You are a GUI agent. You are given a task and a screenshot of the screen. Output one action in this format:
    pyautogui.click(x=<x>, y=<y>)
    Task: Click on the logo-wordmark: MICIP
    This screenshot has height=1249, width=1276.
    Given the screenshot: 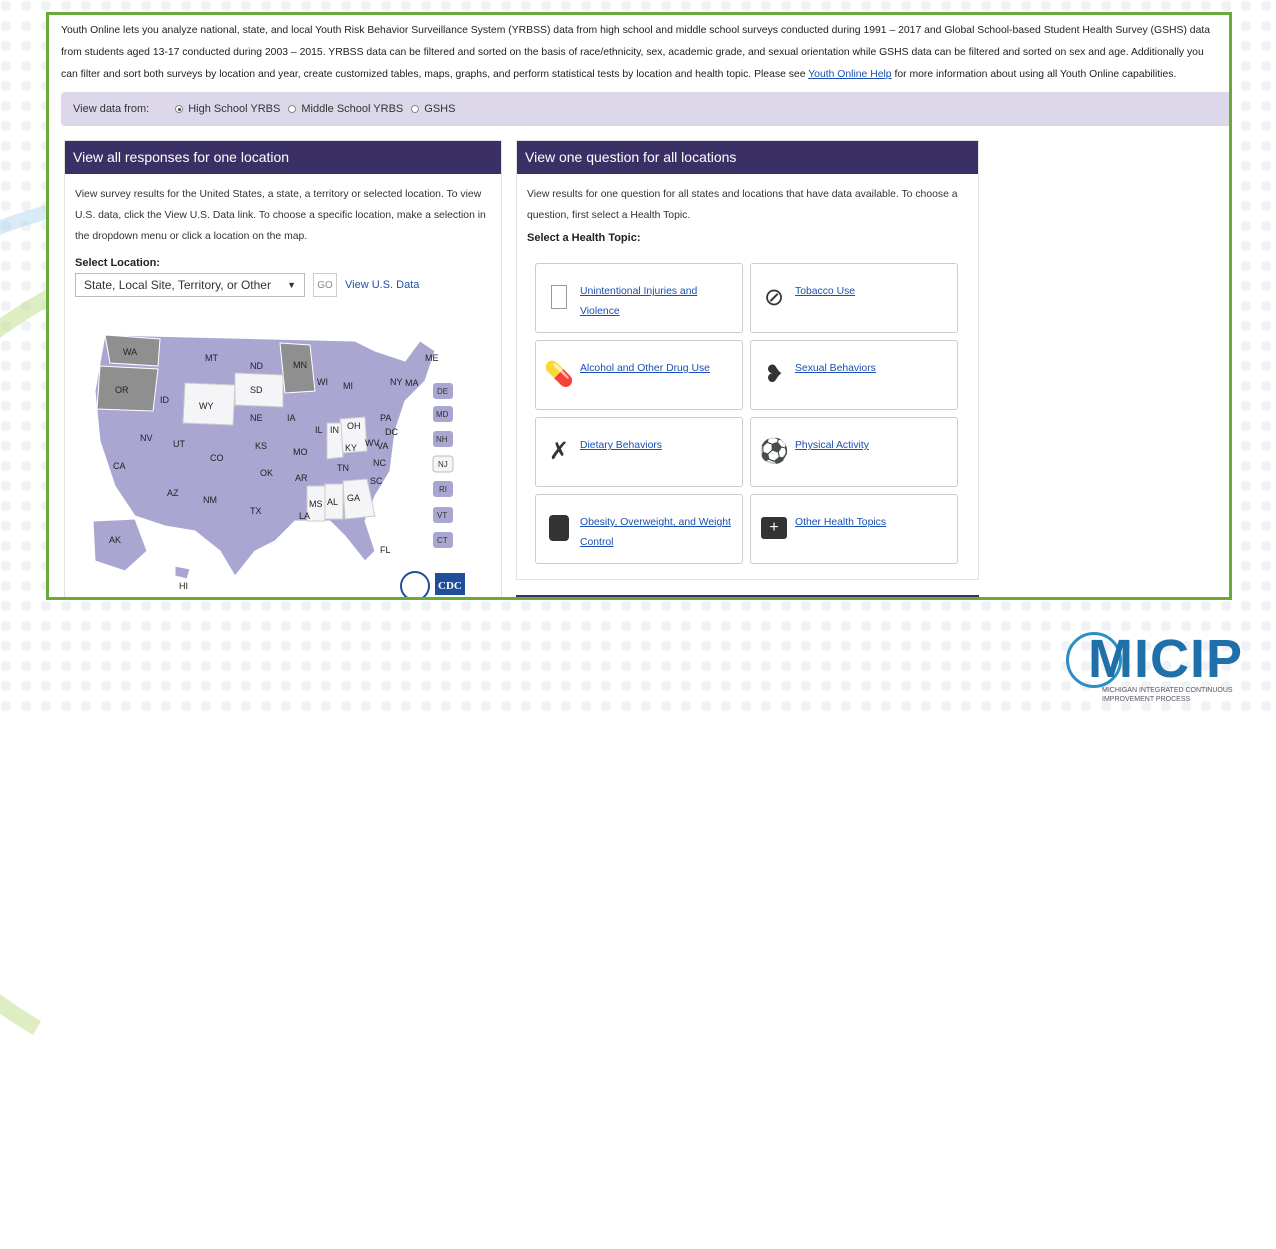 What is the action you would take?
    pyautogui.click(x=1166, y=659)
    